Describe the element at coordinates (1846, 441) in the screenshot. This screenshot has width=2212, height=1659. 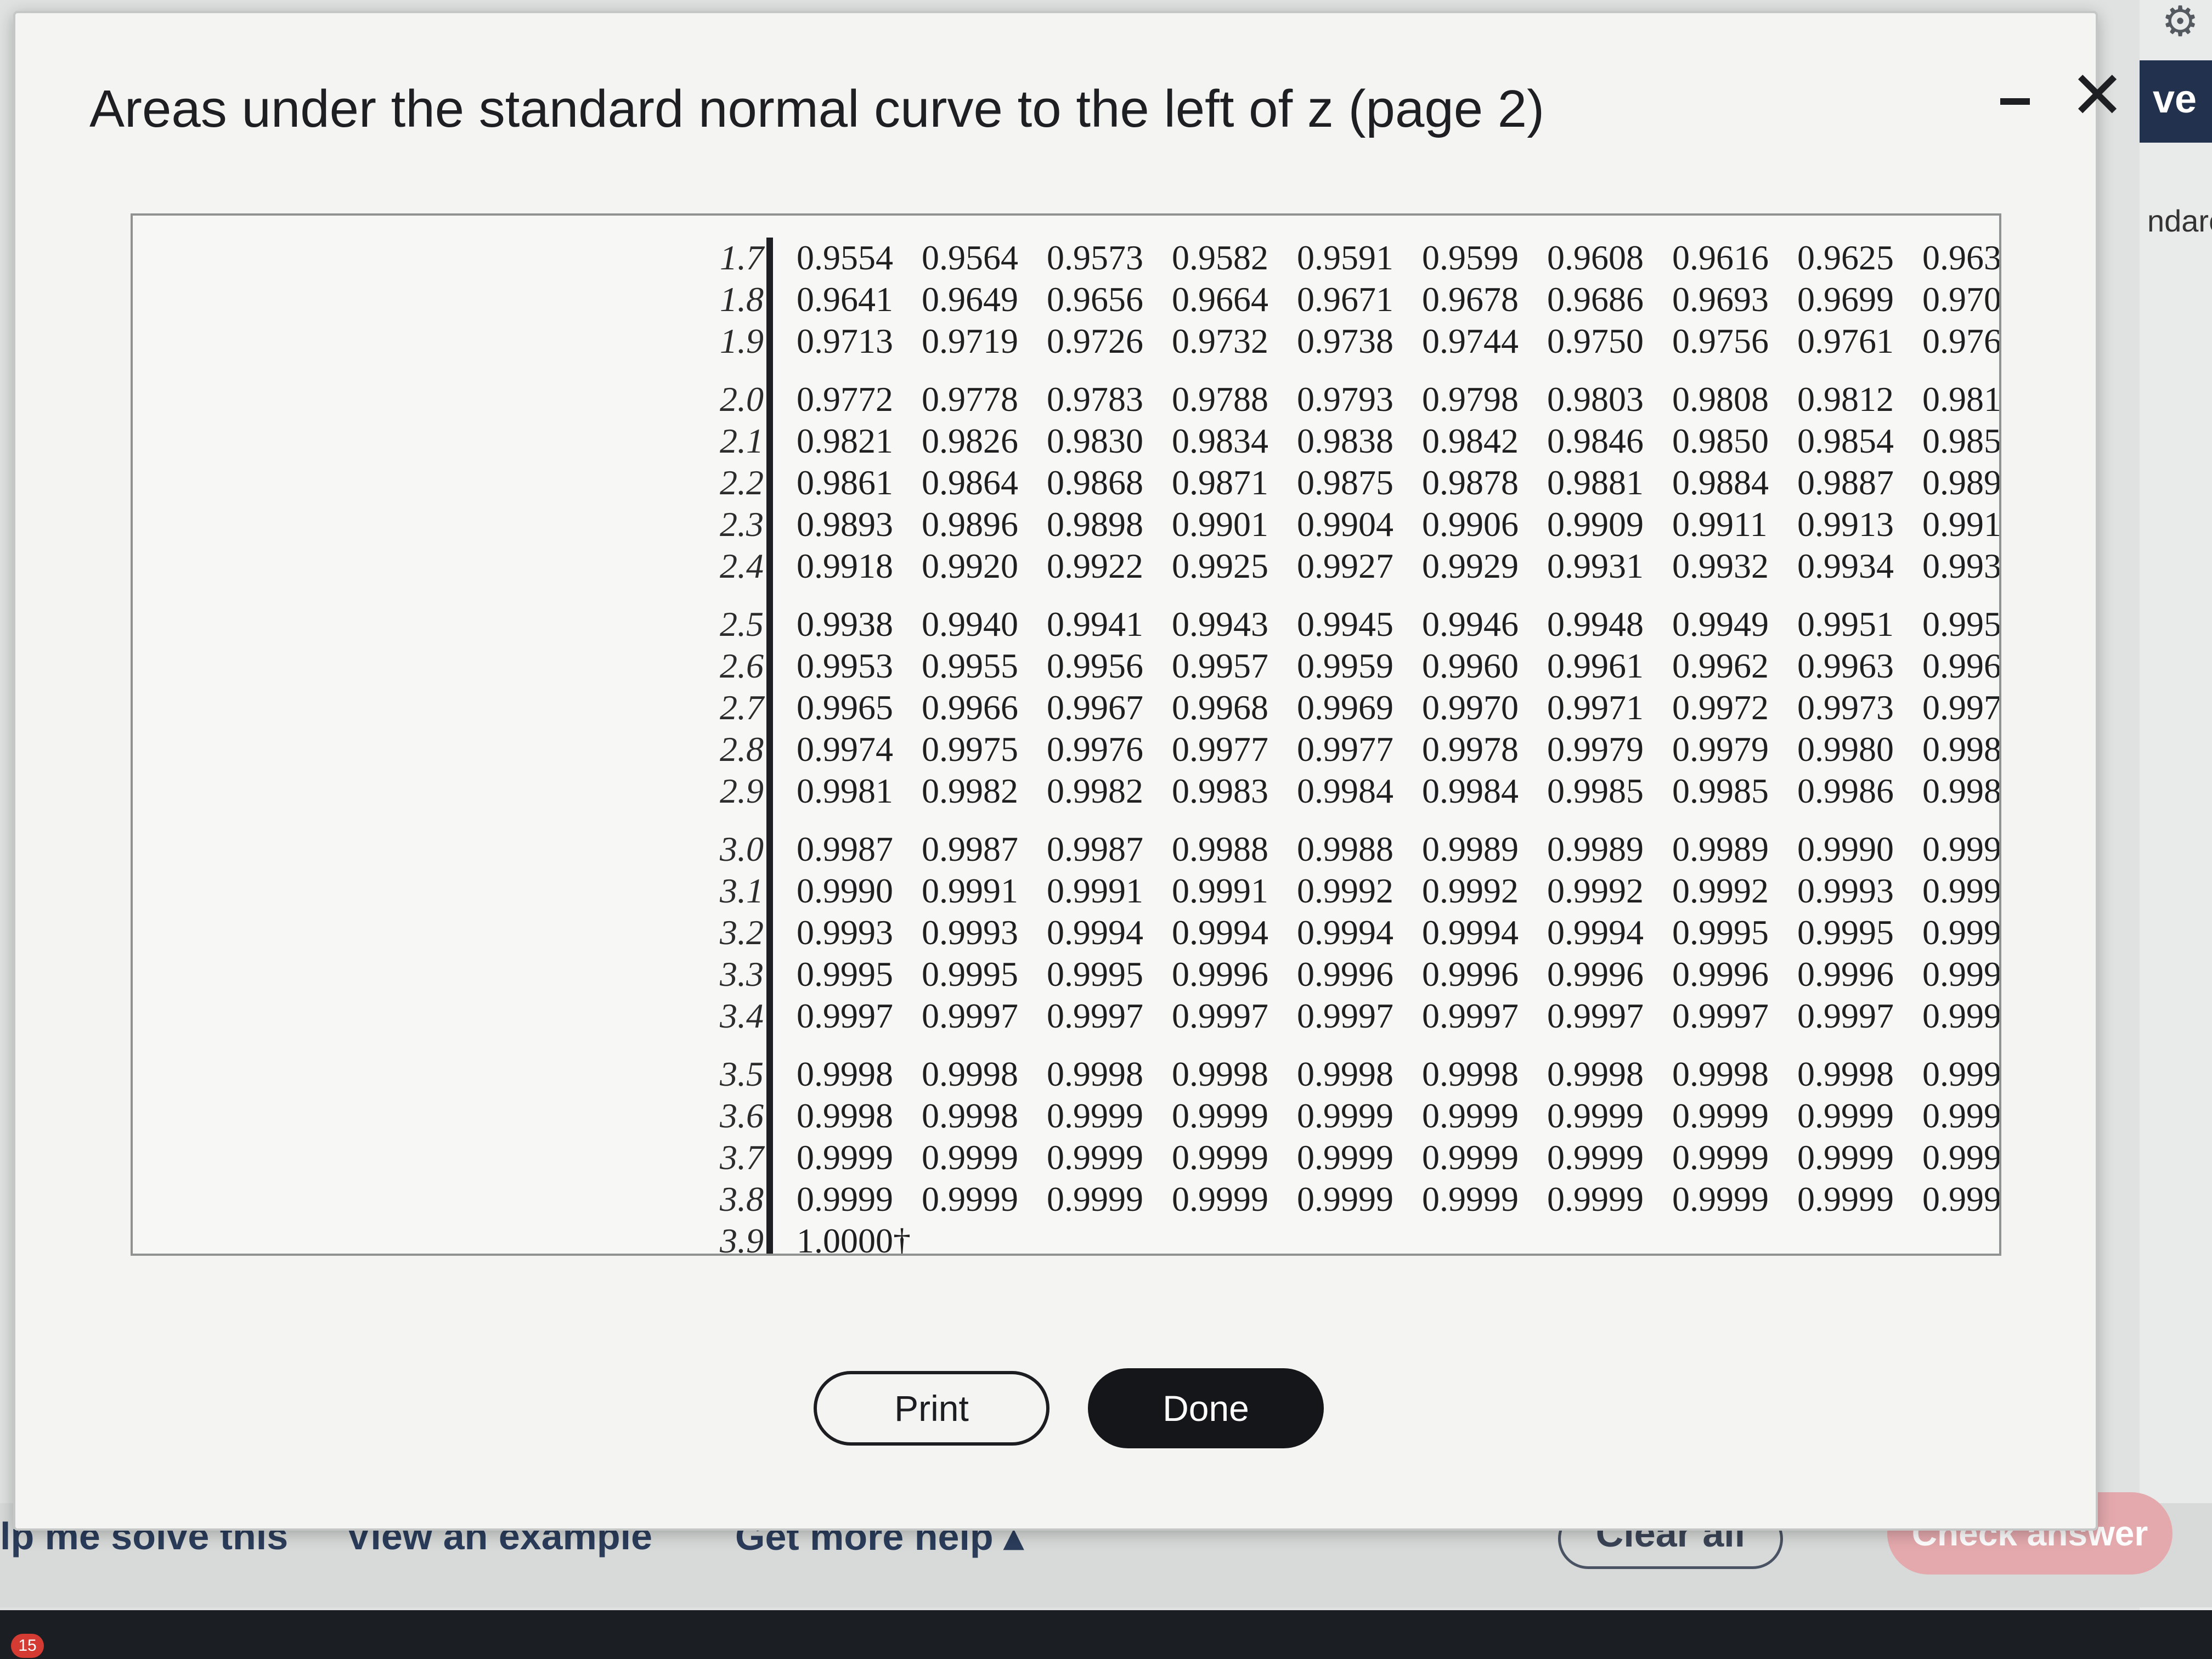
I see `probability-cell: 0.9854` at that location.